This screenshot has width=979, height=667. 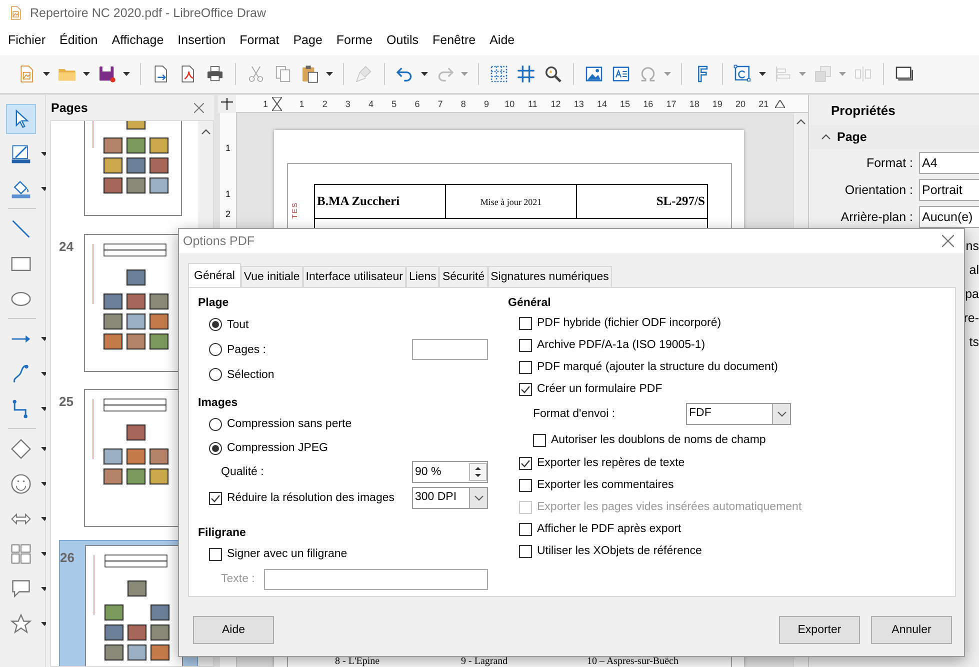 What do you see at coordinates (450, 349) in the screenshot?
I see `pages-field` at bounding box center [450, 349].